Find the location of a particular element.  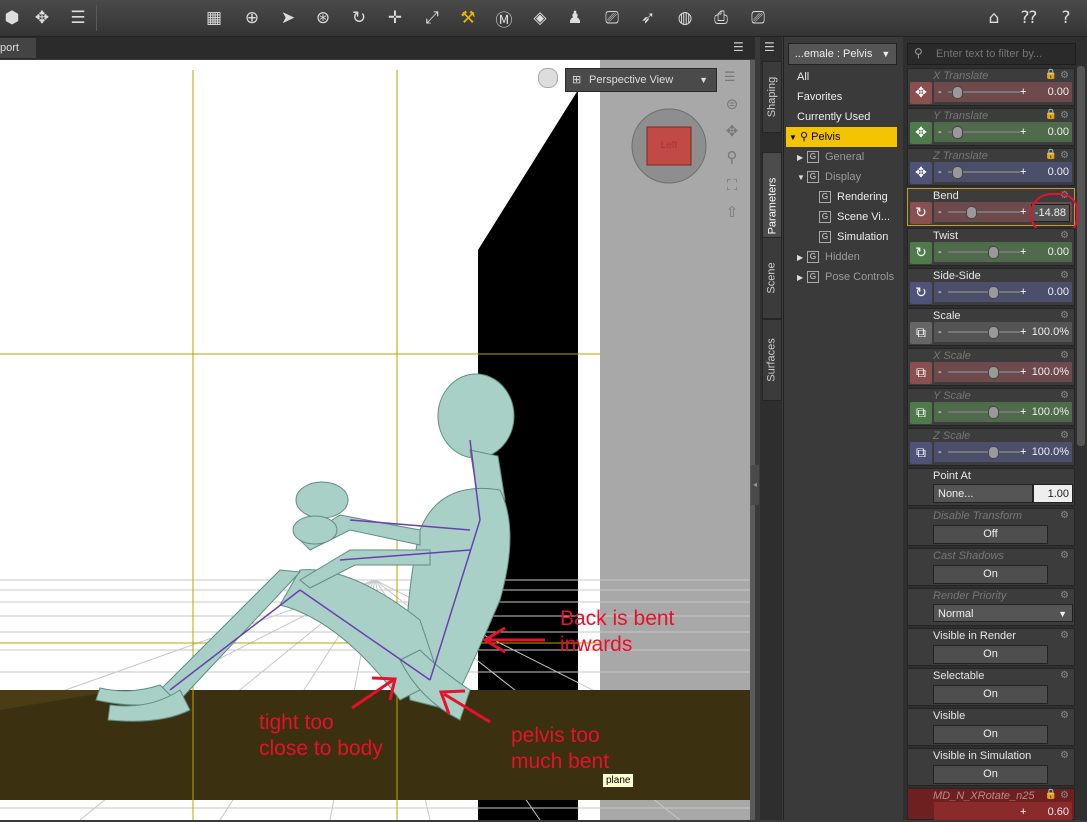

filter-input is located at coordinates (1004, 54).